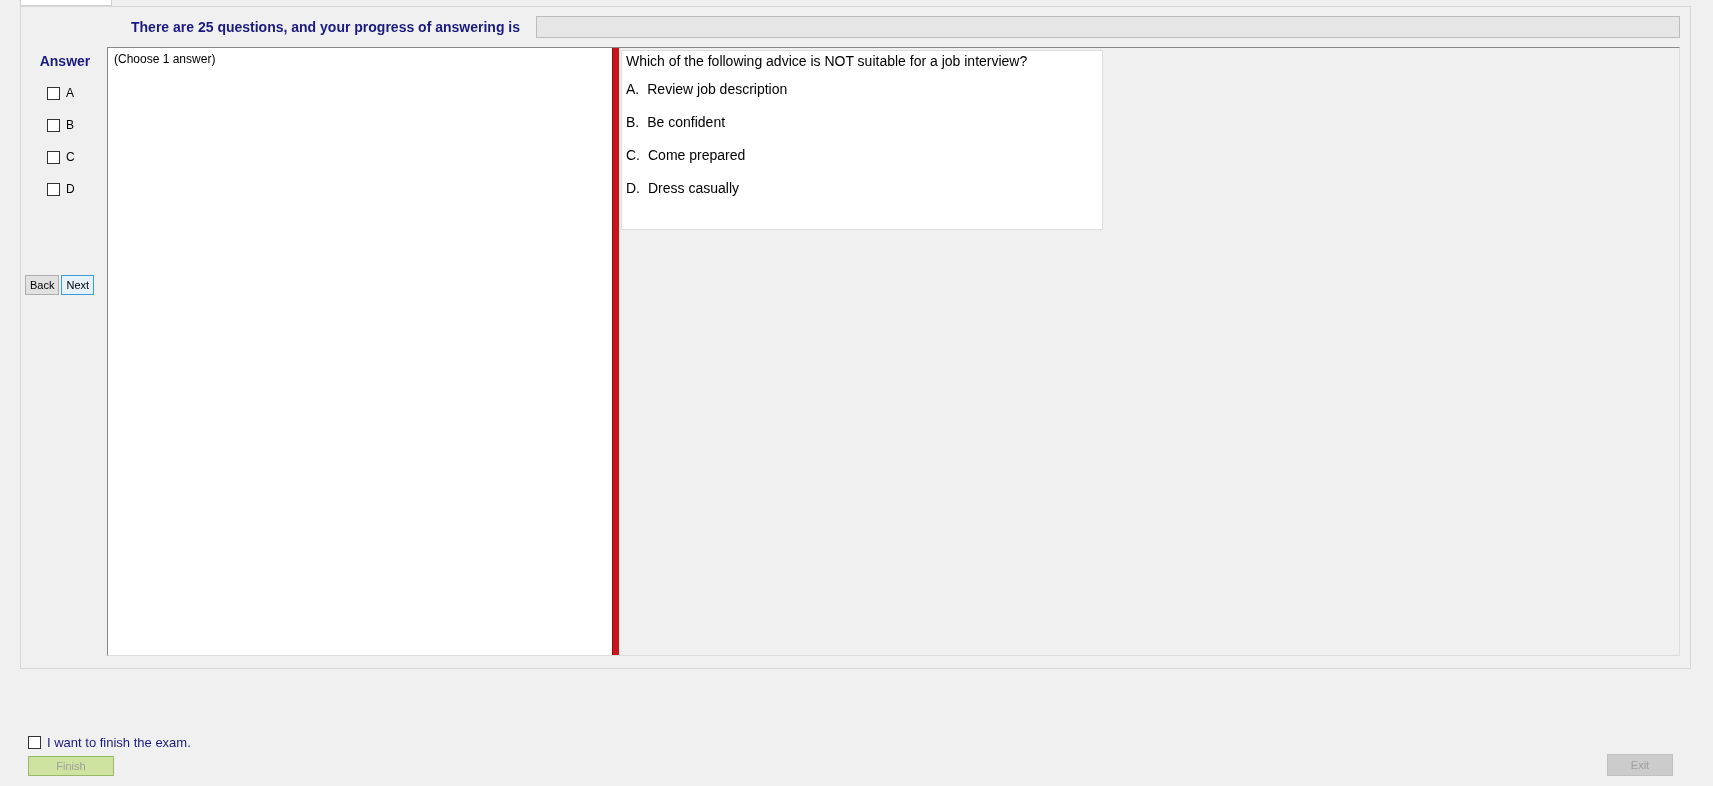 The image size is (1713, 786). What do you see at coordinates (633, 189) in the screenshot?
I see `choice-letter: D.` at bounding box center [633, 189].